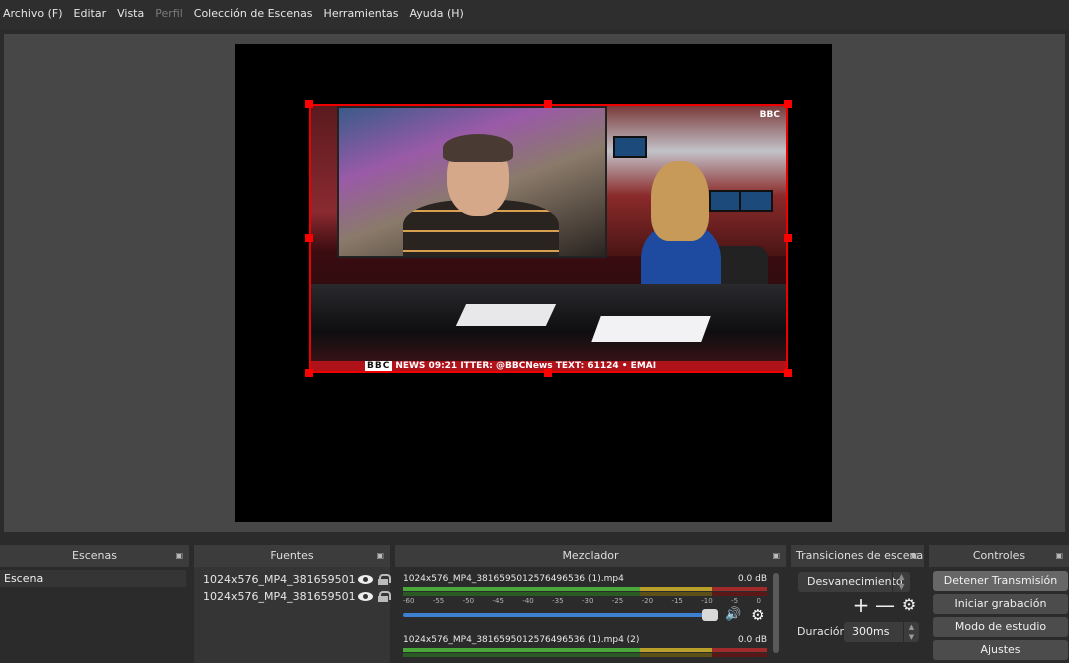  What do you see at coordinates (582, 601) in the screenshot?
I see `meter-scale: -60 -55 -50 -45 -40 -35 -30 -25 -20 -15 -10 -5 0` at bounding box center [582, 601].